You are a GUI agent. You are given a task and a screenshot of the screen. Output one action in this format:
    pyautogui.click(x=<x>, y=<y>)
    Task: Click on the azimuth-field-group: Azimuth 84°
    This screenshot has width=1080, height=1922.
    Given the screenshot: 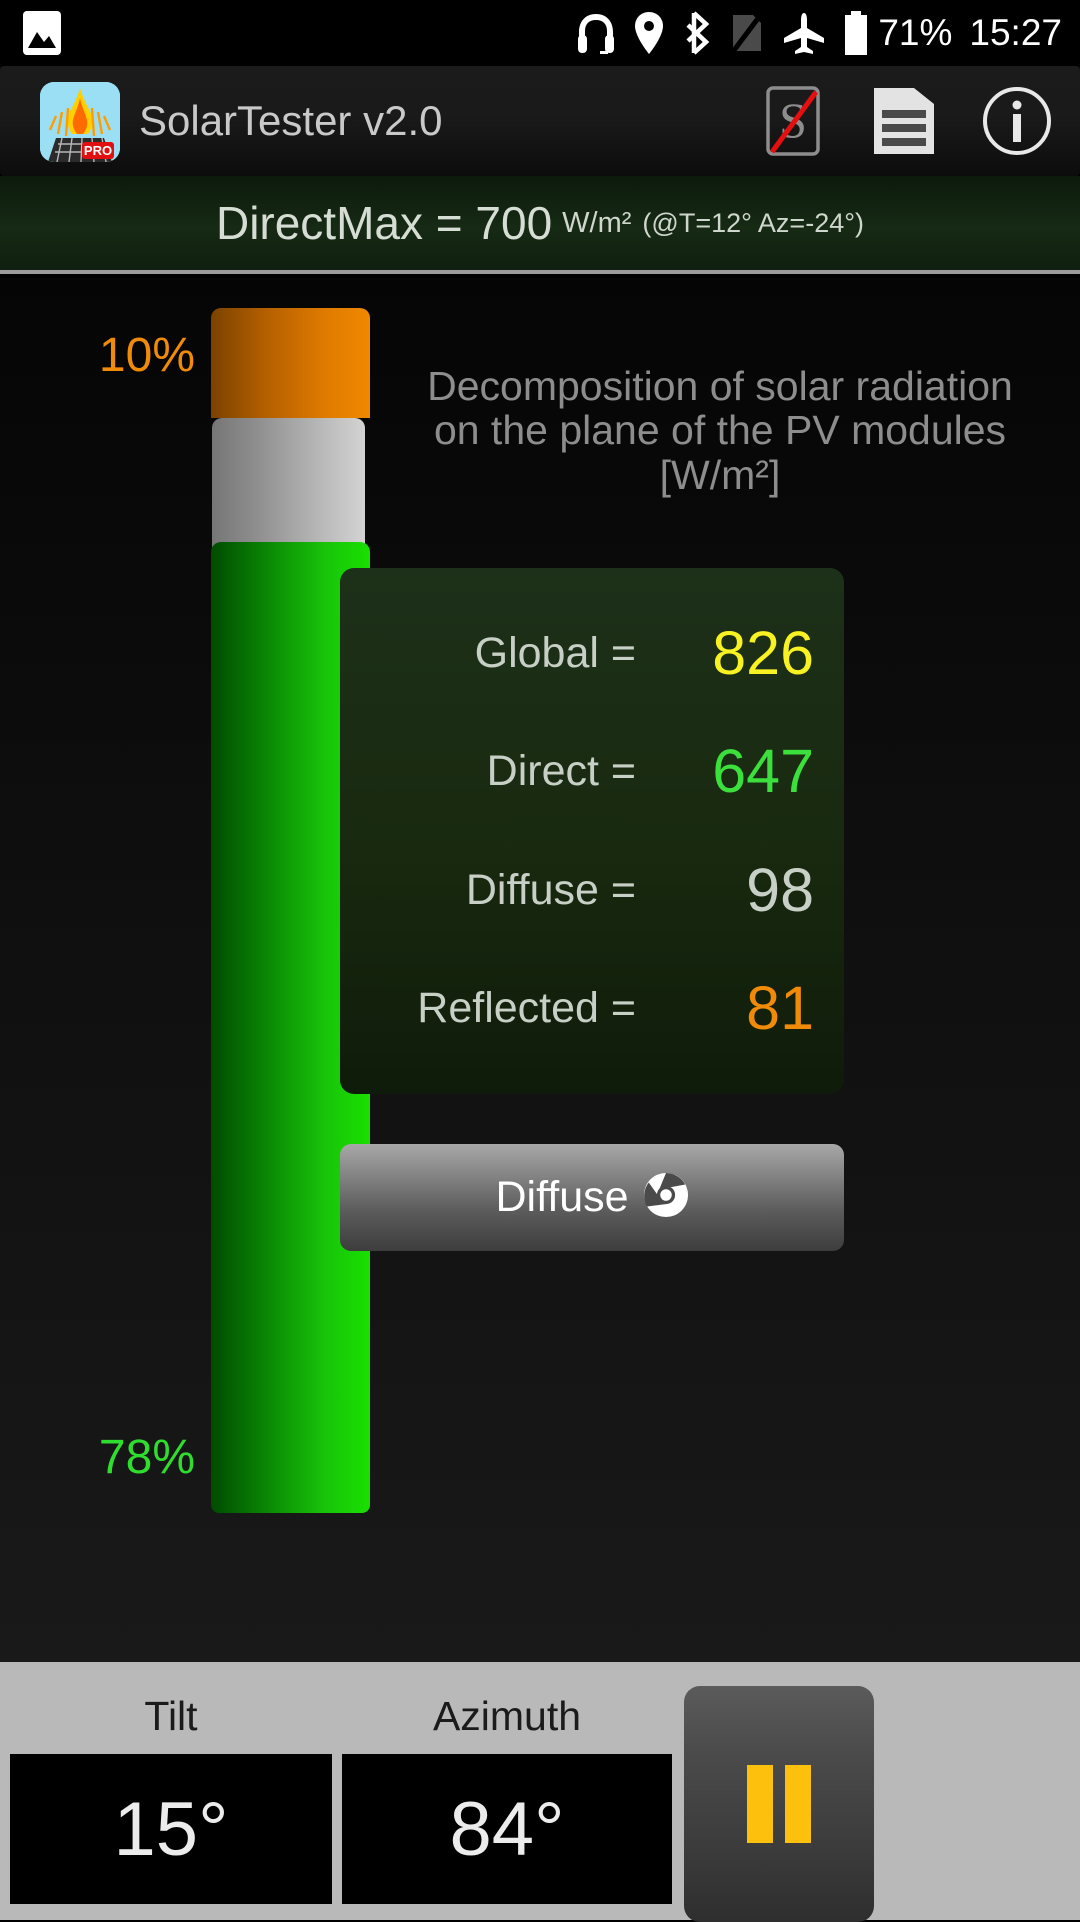 What is the action you would take?
    pyautogui.click(x=507, y=1794)
    